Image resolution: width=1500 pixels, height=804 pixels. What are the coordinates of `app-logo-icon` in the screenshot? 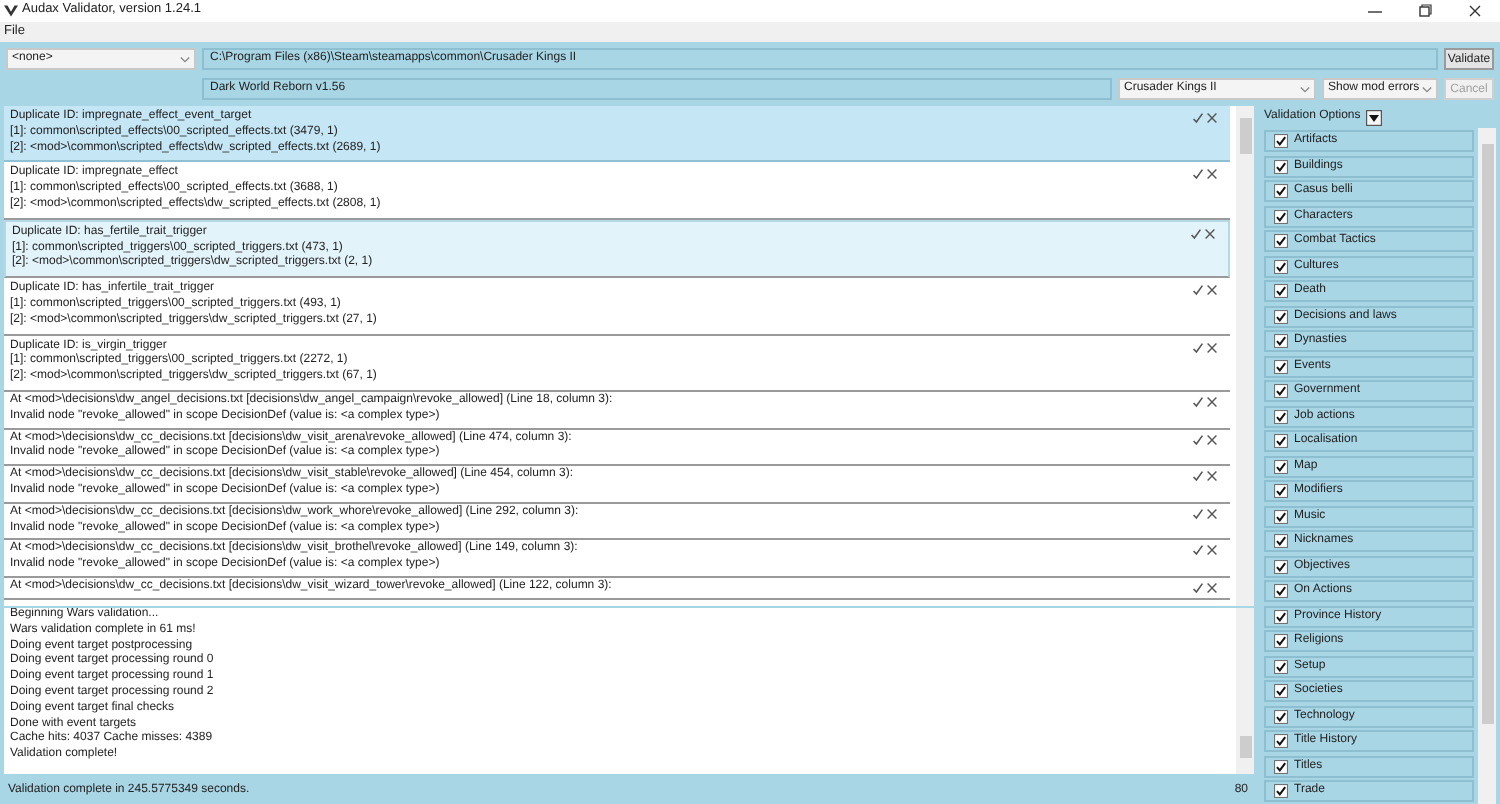 It's located at (11, 11).